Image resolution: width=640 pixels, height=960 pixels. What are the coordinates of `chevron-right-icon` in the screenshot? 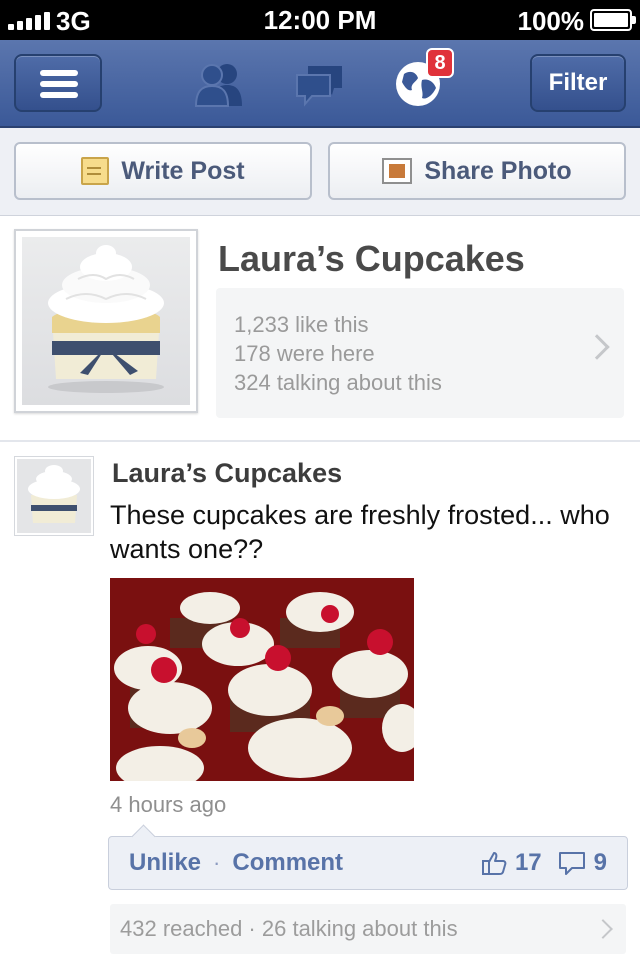 It's located at (603, 929).